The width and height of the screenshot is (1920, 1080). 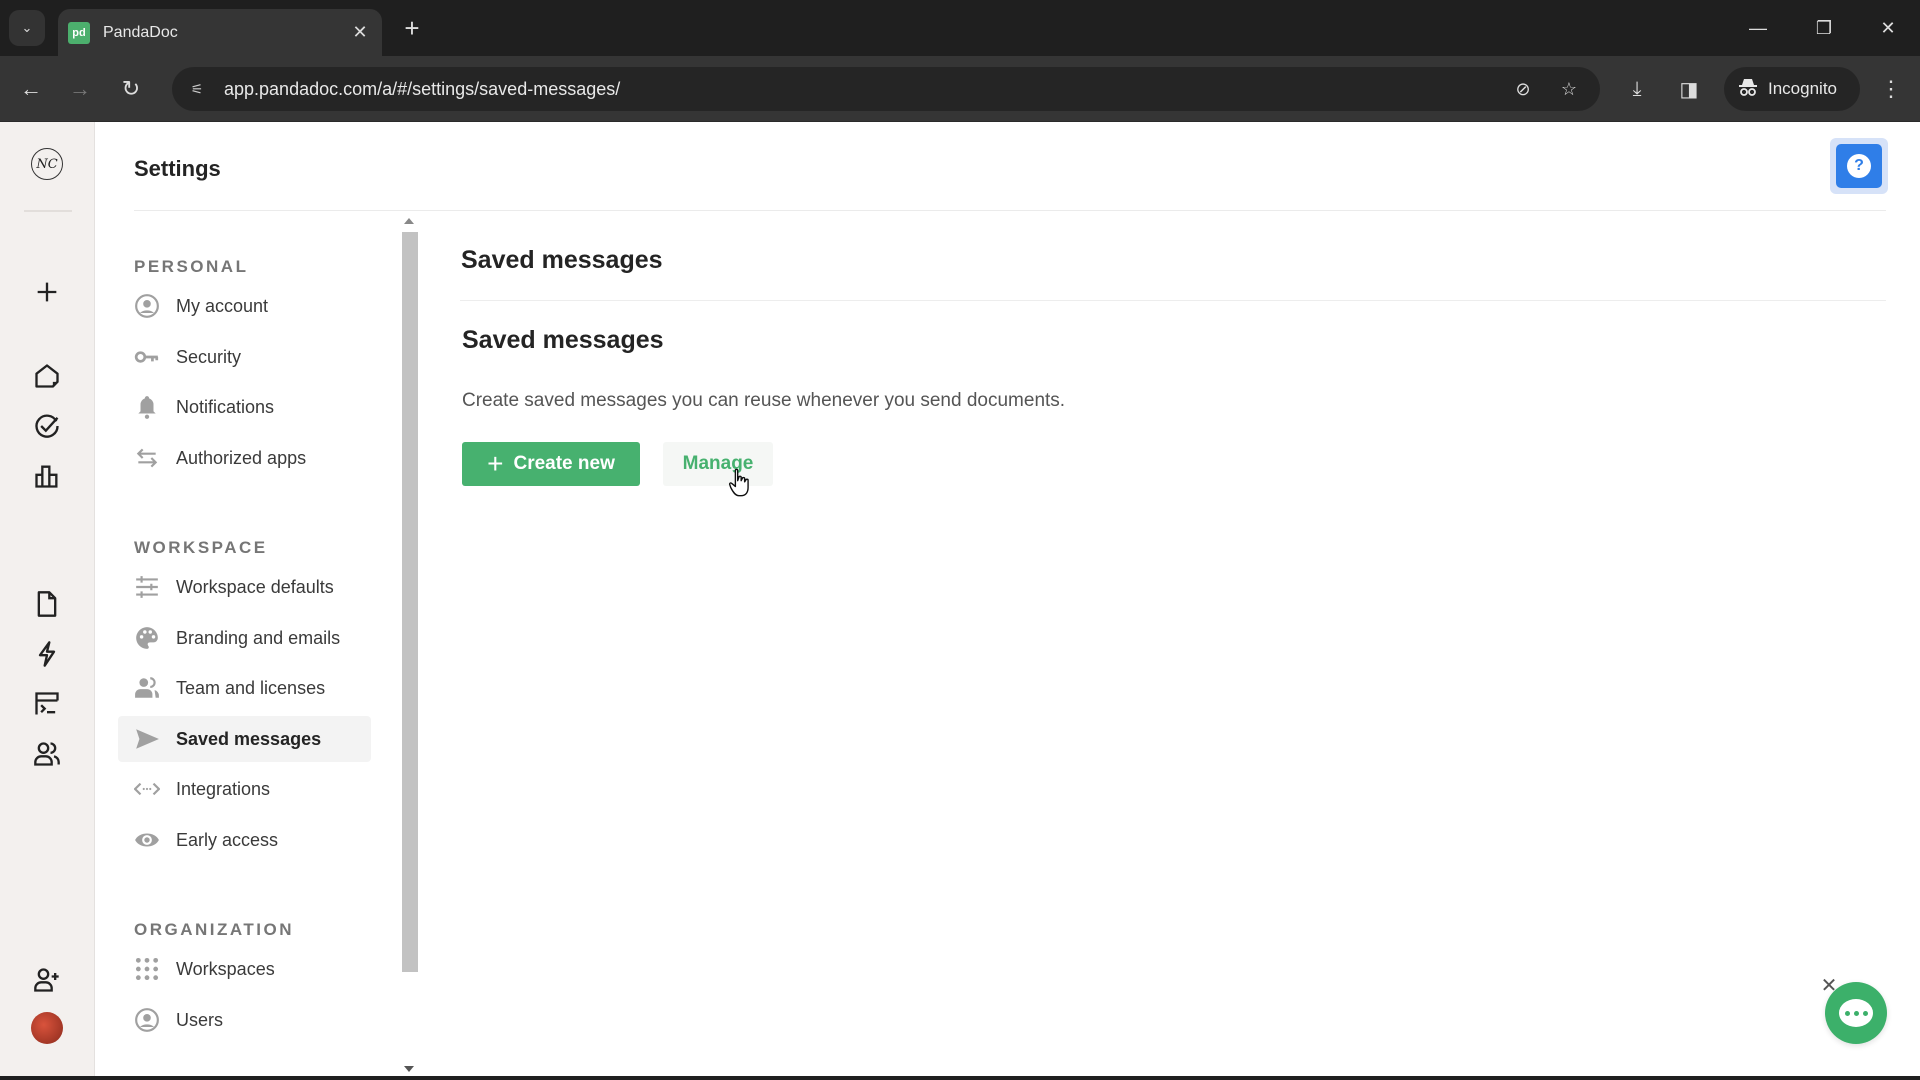 I want to click on incognito-badge: Incognito, so click(x=1792, y=89).